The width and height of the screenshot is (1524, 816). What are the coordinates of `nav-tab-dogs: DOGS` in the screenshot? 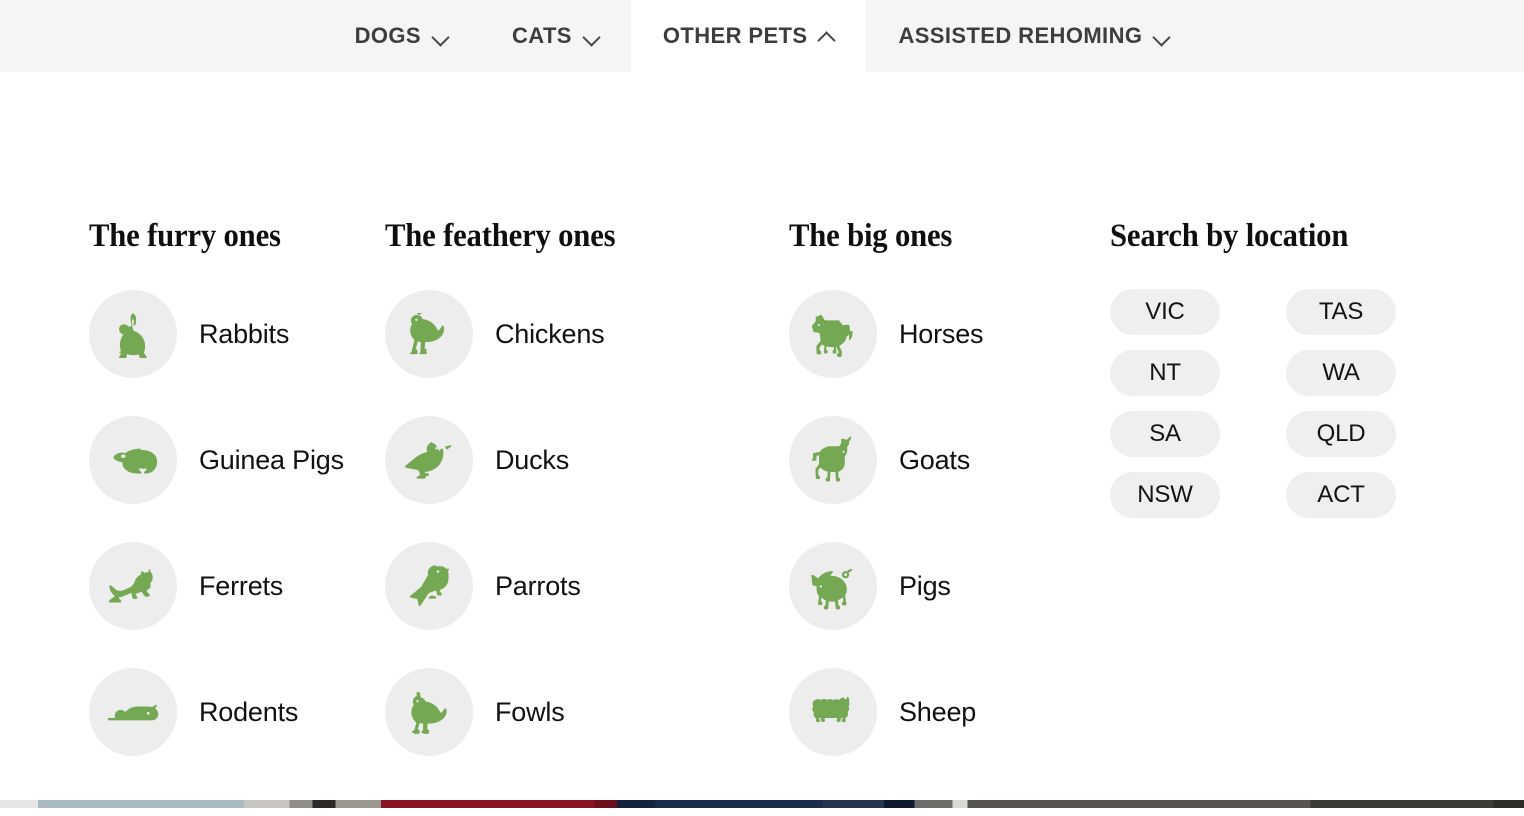 It's located at (401, 36).